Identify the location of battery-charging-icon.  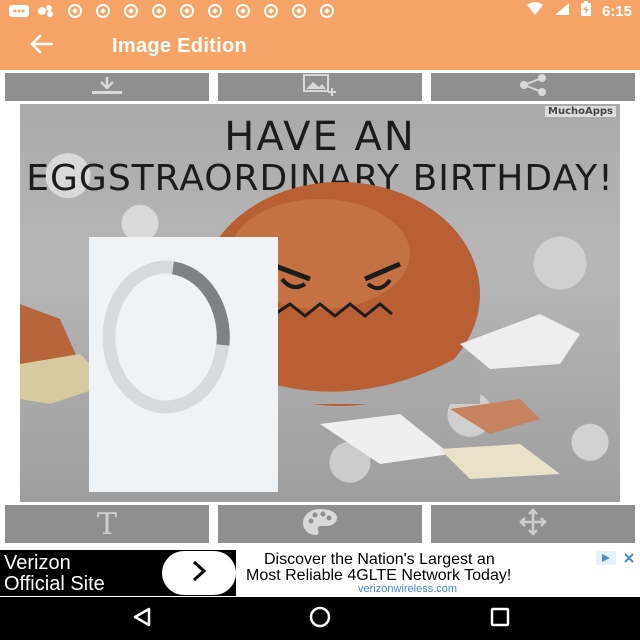
(586, 11).